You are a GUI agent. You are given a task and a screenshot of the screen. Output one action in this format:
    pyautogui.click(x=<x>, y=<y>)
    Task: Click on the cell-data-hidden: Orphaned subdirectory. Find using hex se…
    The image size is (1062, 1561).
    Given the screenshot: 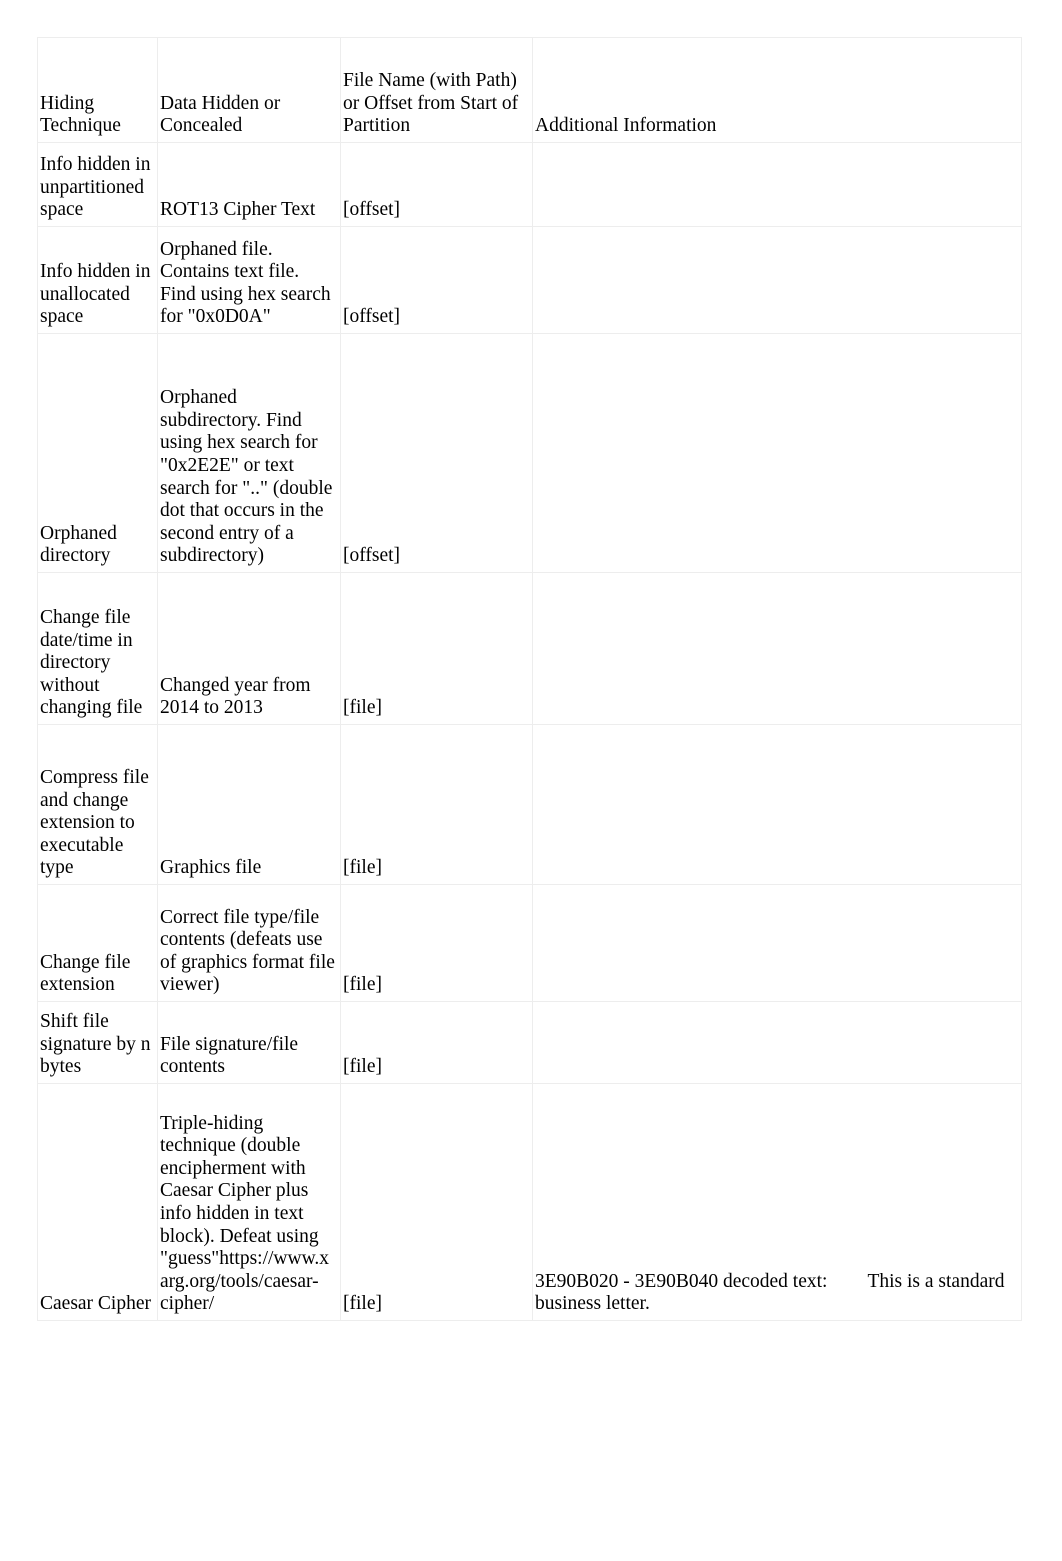 What is the action you would take?
    pyautogui.click(x=249, y=453)
    